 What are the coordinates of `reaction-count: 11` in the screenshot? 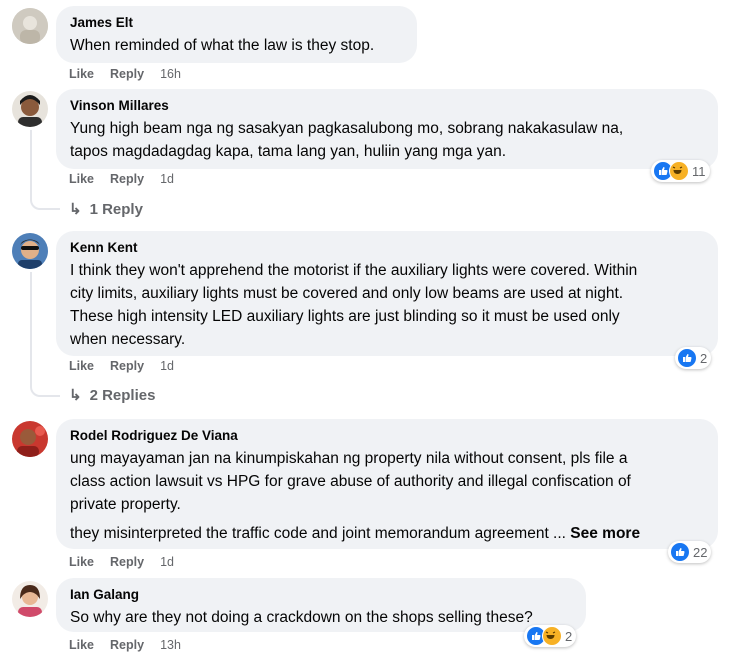 It's located at (699, 171).